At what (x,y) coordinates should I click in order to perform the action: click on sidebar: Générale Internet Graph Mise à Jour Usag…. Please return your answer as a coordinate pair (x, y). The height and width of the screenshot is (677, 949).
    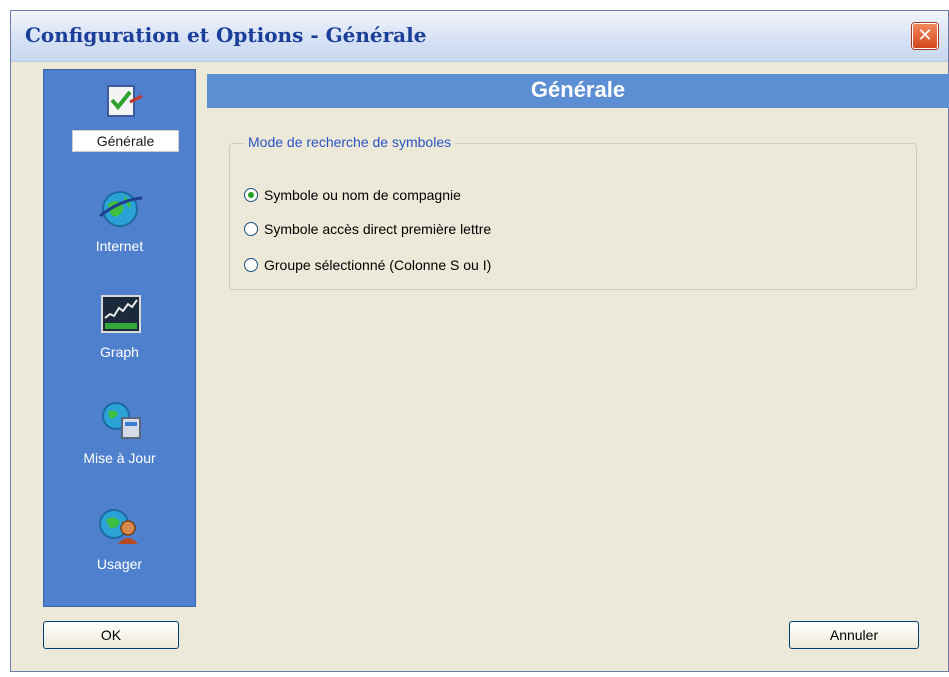
    Looking at the image, I should click on (119, 338).